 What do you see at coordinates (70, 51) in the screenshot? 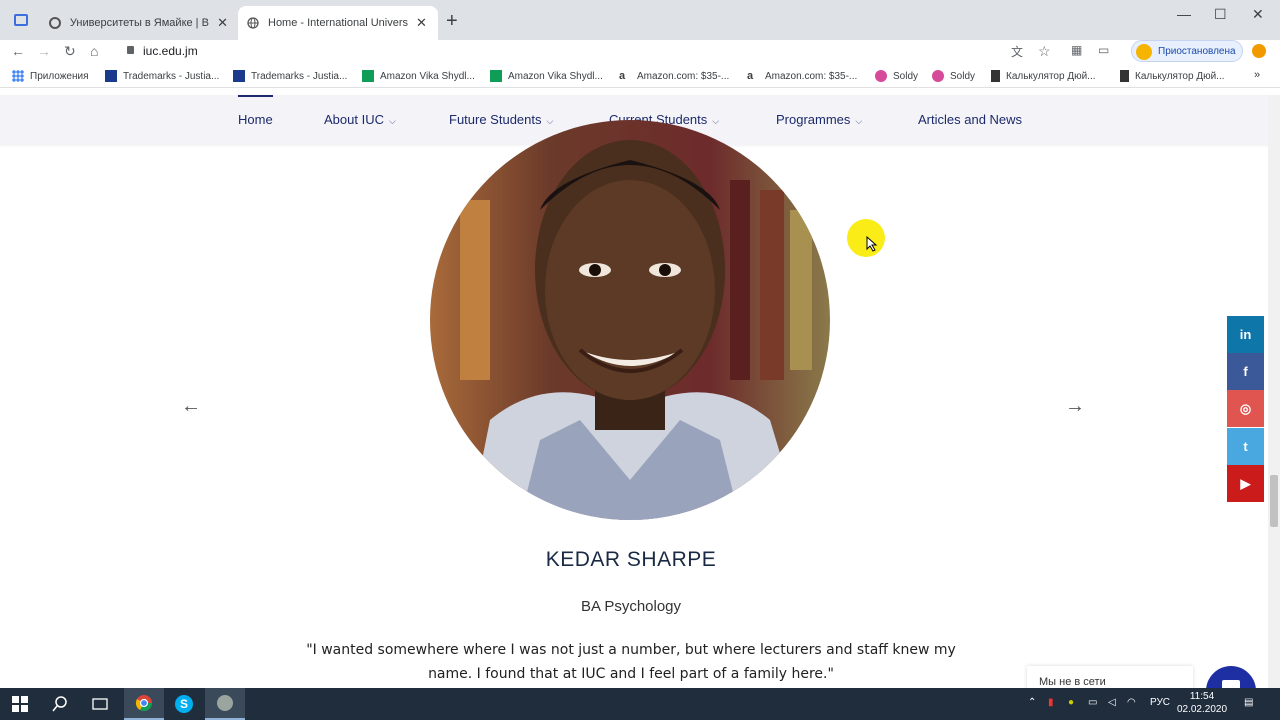
I see `reload-icon: ↻` at bounding box center [70, 51].